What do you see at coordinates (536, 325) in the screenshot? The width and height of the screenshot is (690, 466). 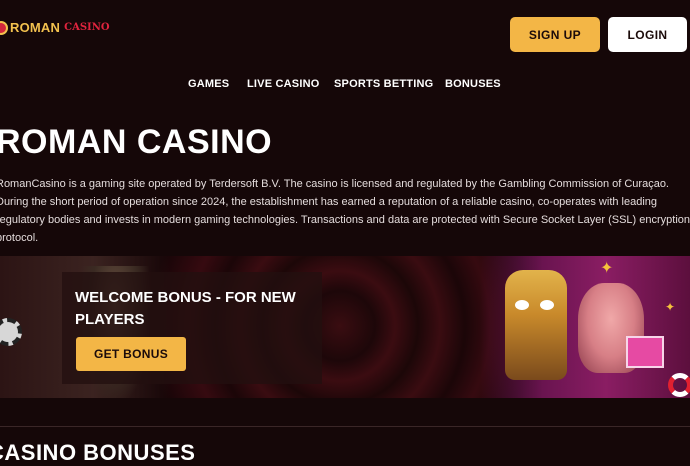 I see `tiki-totem-image` at bounding box center [536, 325].